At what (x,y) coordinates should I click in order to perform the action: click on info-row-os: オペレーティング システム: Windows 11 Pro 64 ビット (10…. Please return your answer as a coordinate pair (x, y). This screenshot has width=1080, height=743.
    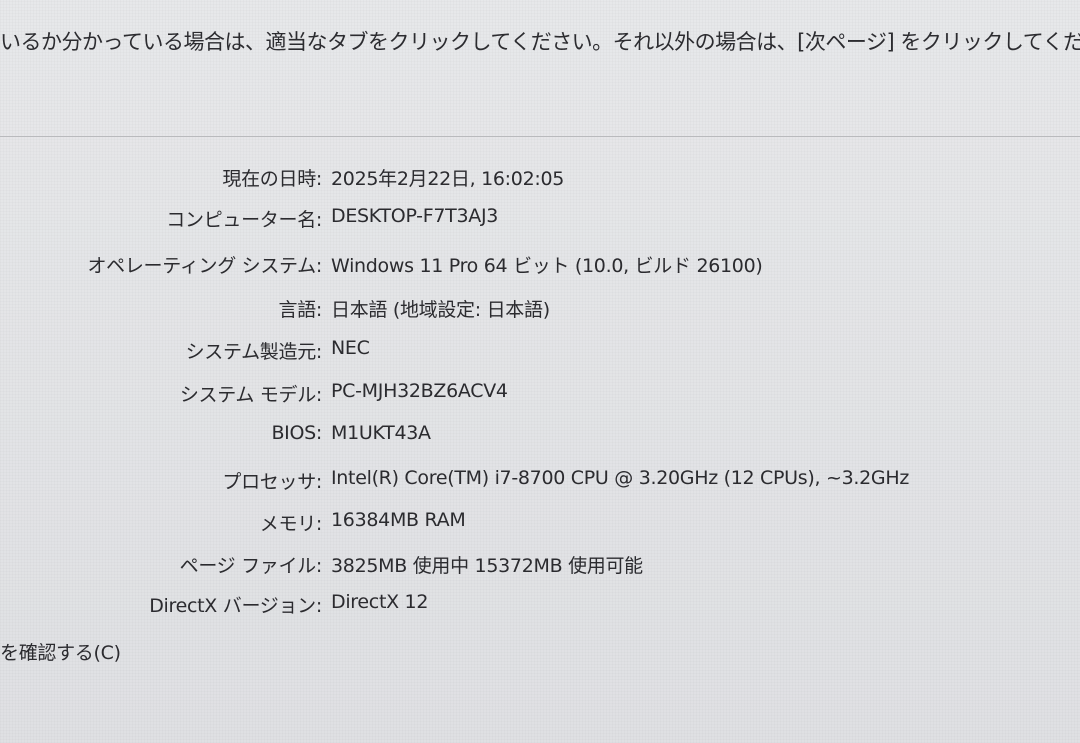
    Looking at the image, I should click on (540, 269).